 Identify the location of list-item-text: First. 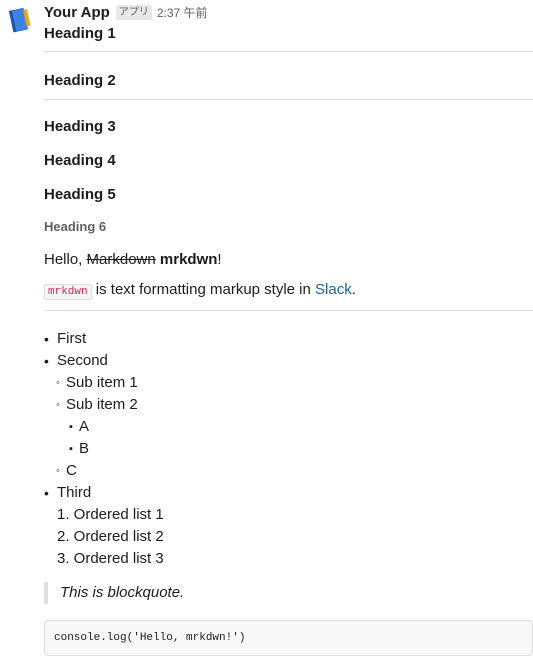
(72, 338).